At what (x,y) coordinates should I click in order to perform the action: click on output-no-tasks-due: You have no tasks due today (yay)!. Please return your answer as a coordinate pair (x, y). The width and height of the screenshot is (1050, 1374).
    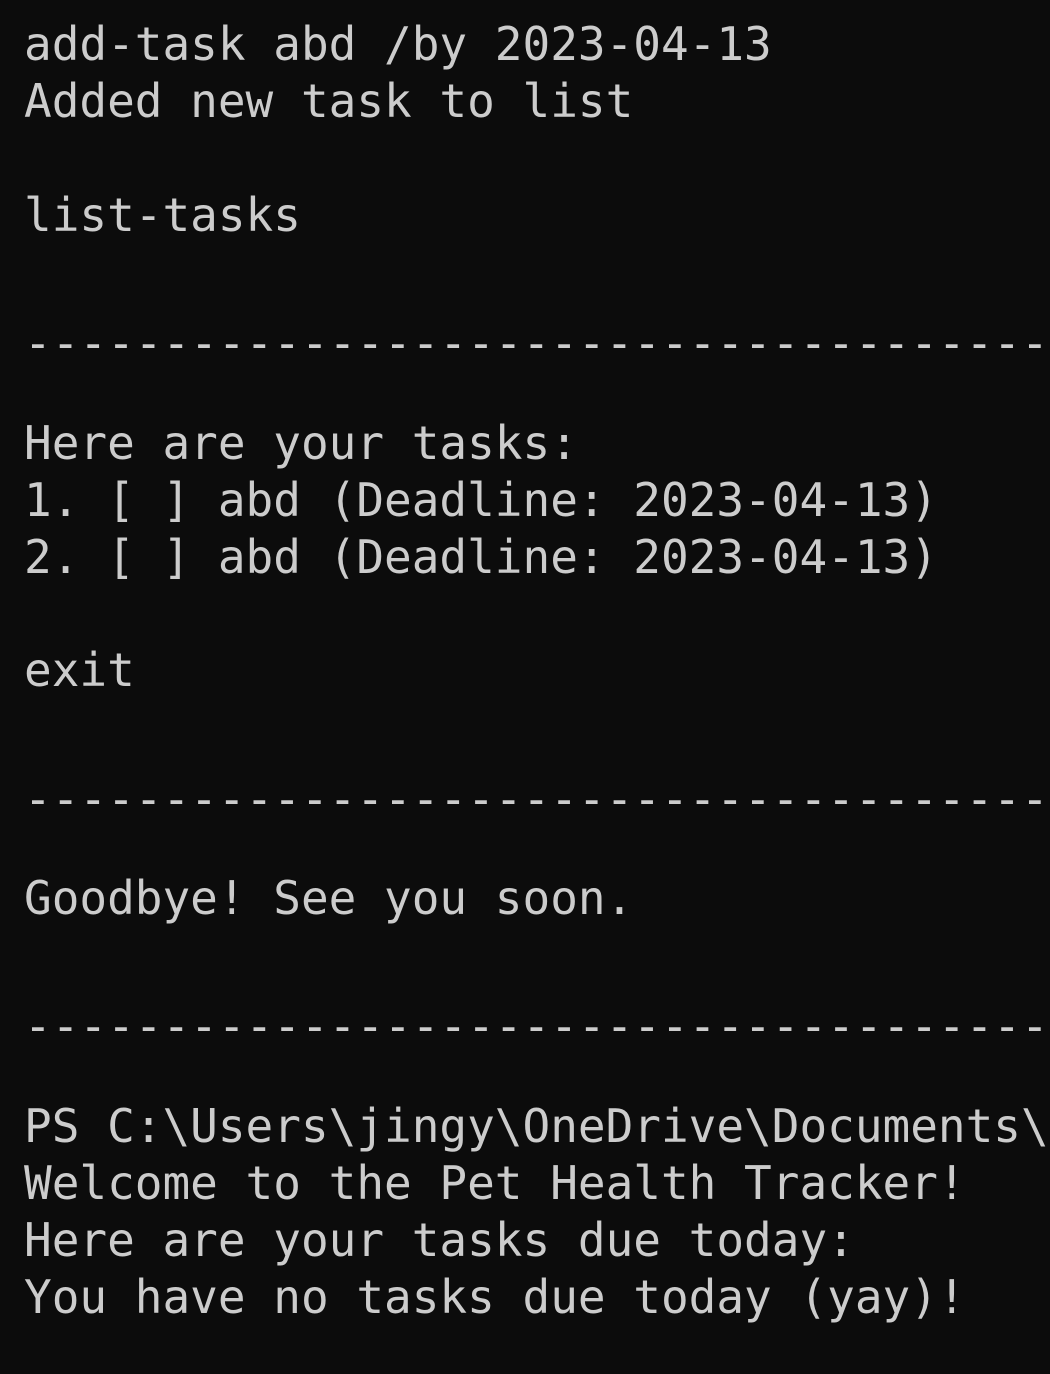
    Looking at the image, I should click on (495, 1297).